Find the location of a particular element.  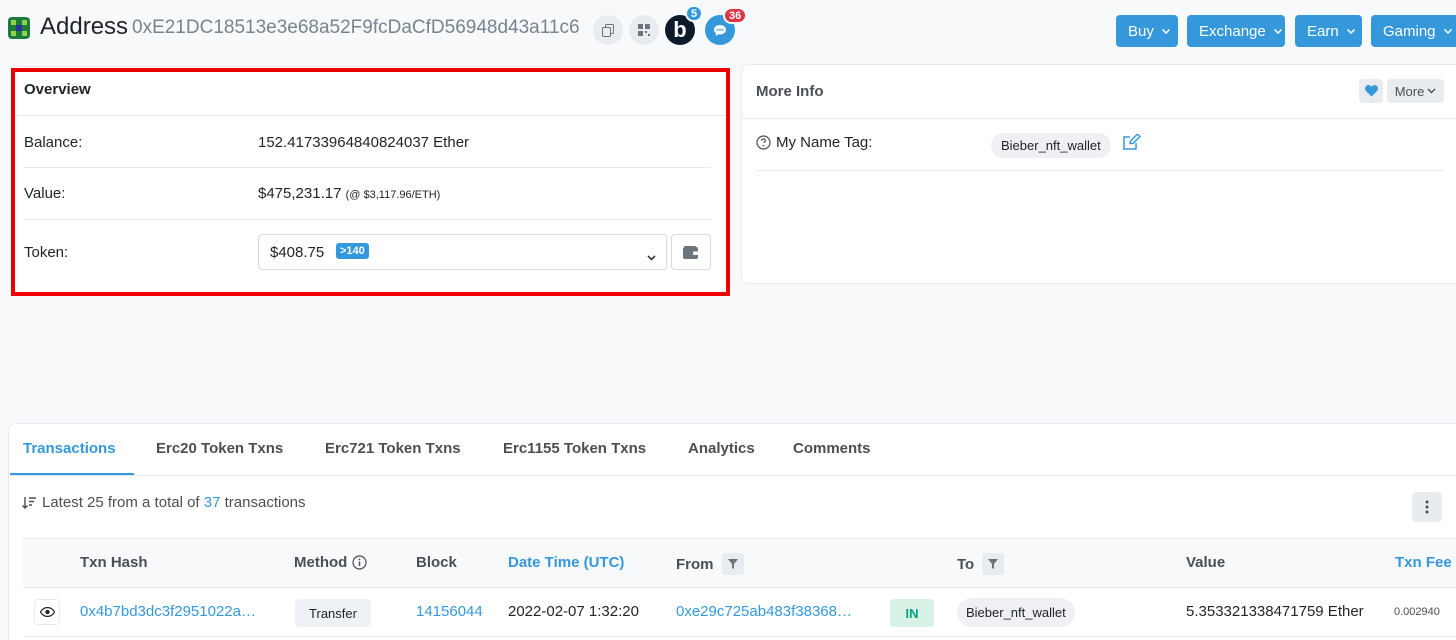

exchange-menu-button: Exchange is located at coordinates (1236, 31).